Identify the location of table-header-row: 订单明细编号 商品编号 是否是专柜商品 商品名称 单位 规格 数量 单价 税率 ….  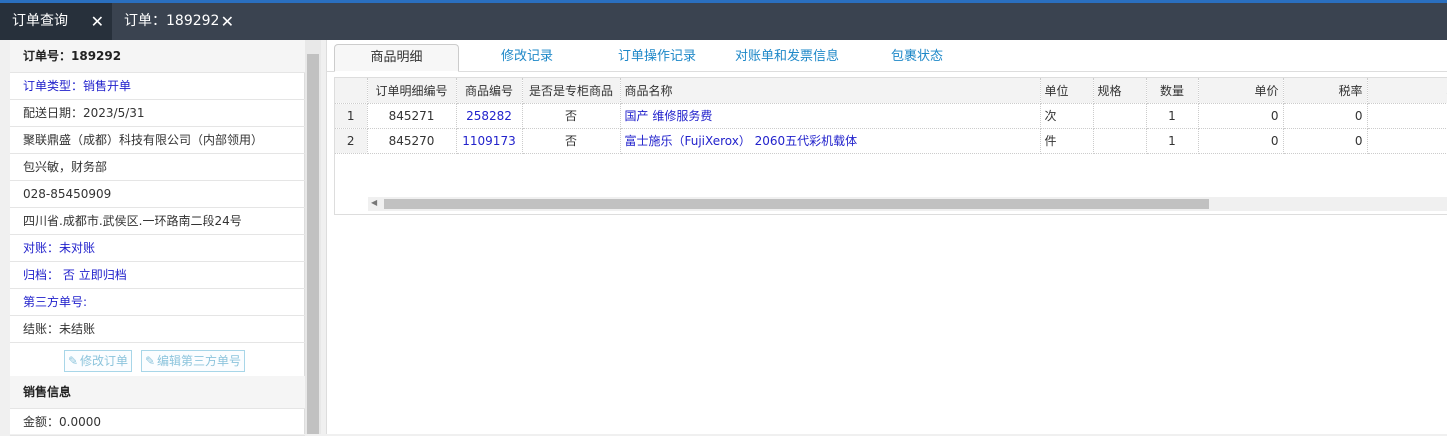
(891, 91).